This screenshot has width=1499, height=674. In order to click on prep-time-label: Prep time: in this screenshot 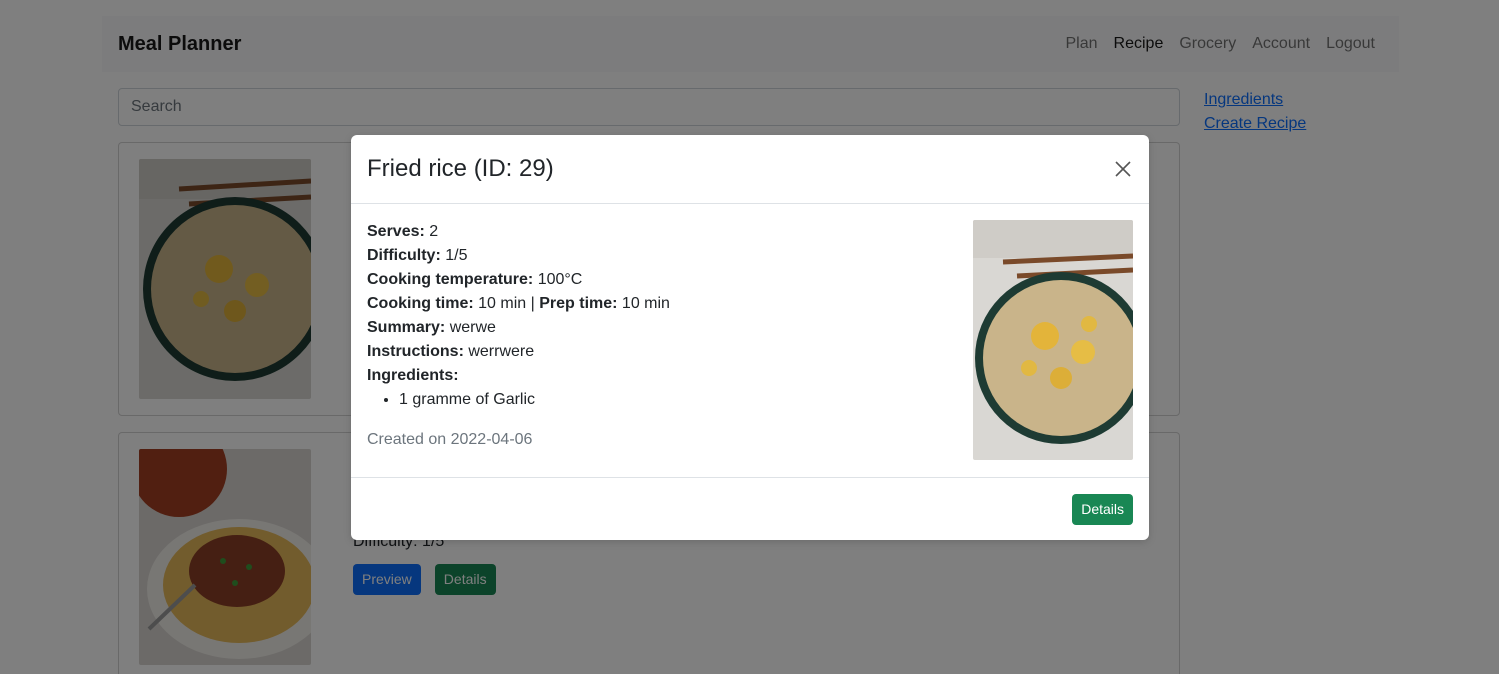, I will do `click(578, 303)`.